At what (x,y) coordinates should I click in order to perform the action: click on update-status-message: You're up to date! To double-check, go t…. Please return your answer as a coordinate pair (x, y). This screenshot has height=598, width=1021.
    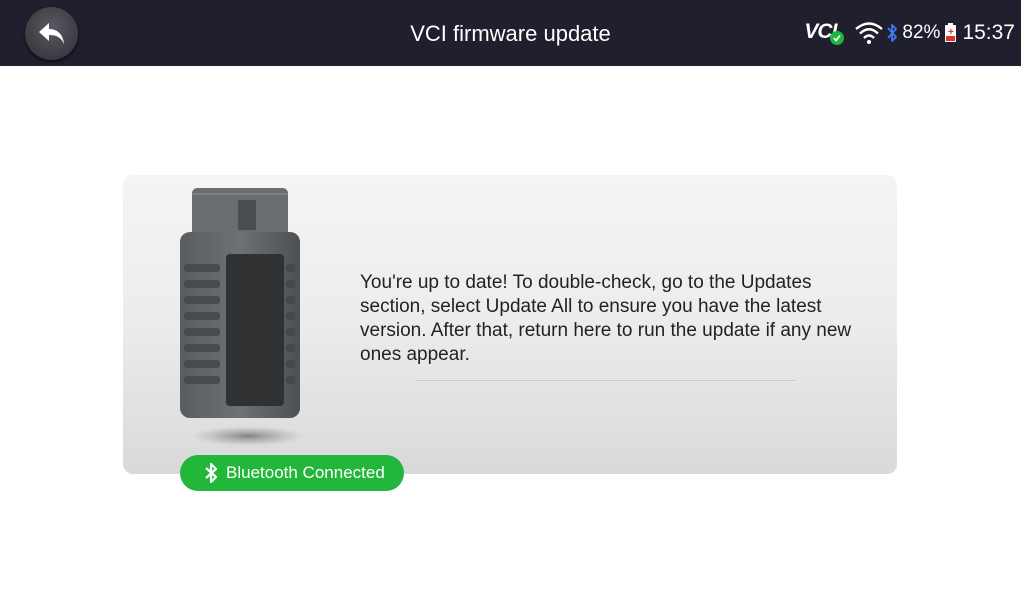
    Looking at the image, I should click on (606, 318).